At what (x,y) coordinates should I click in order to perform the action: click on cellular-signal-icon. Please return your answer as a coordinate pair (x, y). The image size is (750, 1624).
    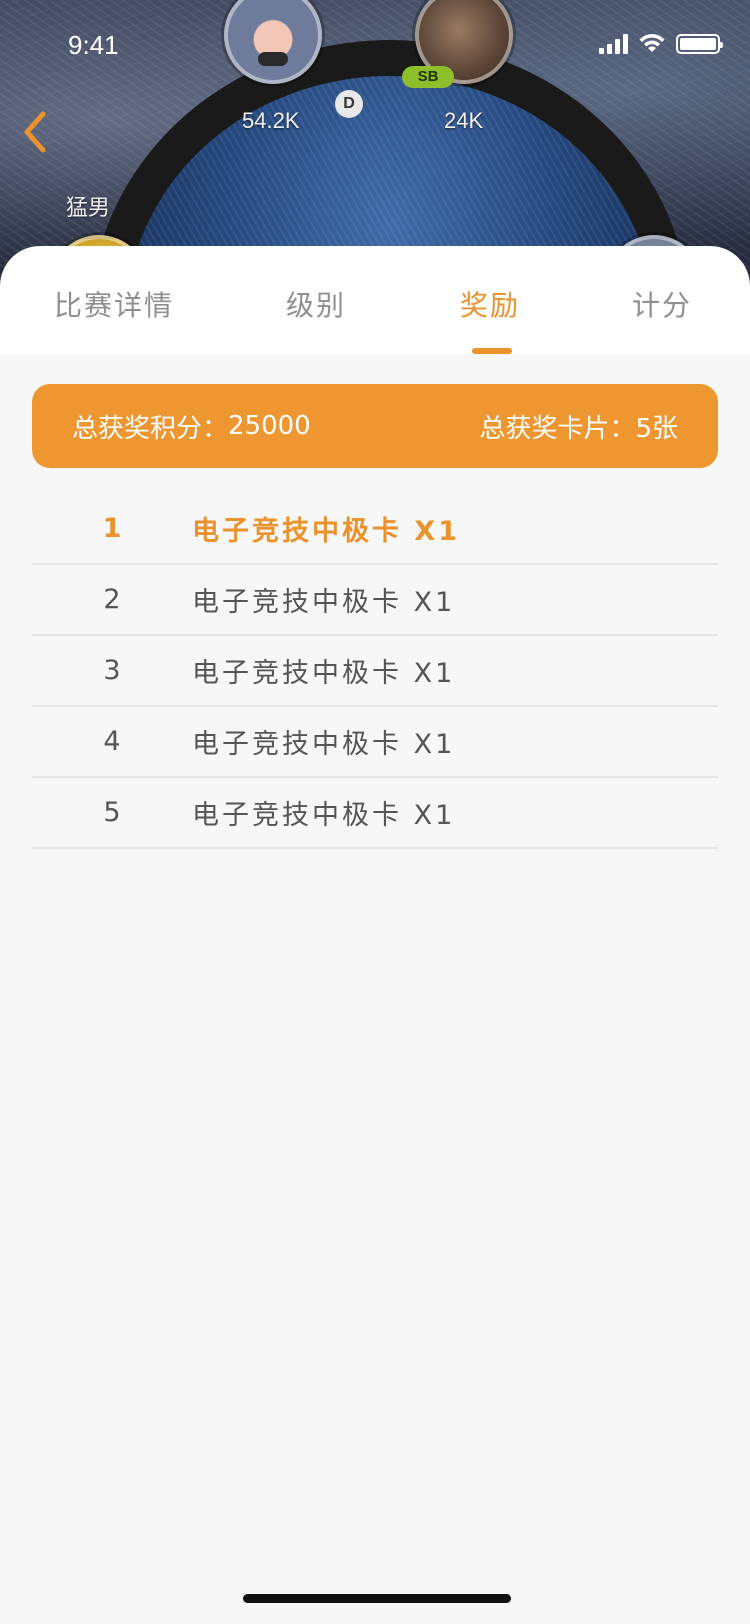
    Looking at the image, I should click on (613, 44).